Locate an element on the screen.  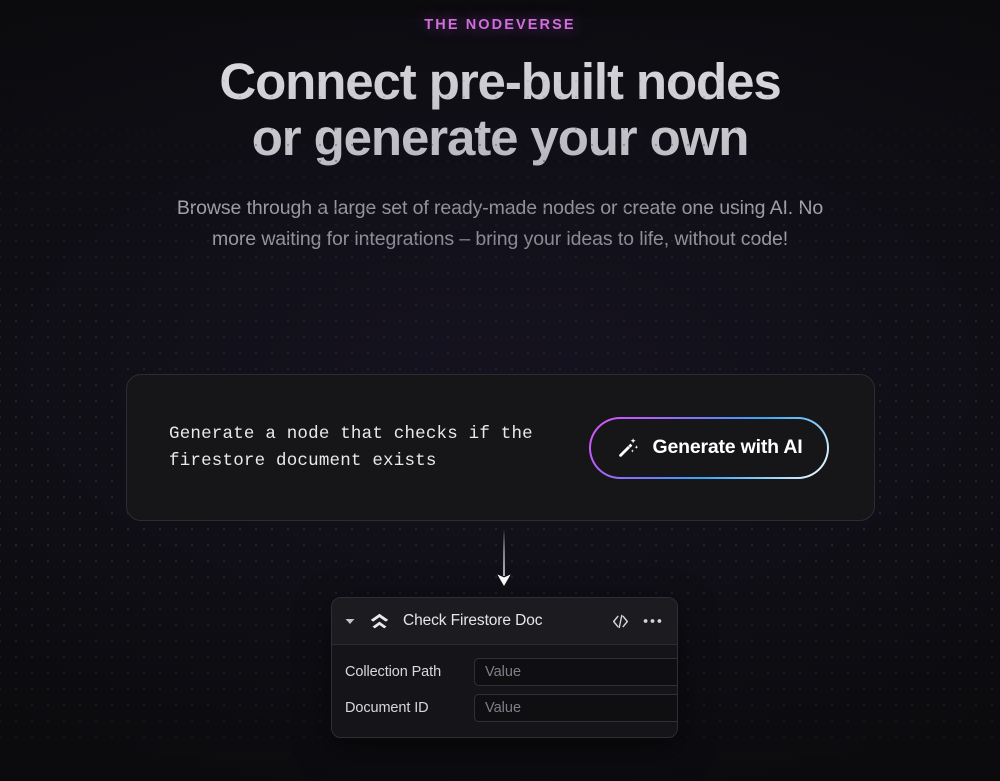
headline-line-2: or generate your own is located at coordinates (500, 137).